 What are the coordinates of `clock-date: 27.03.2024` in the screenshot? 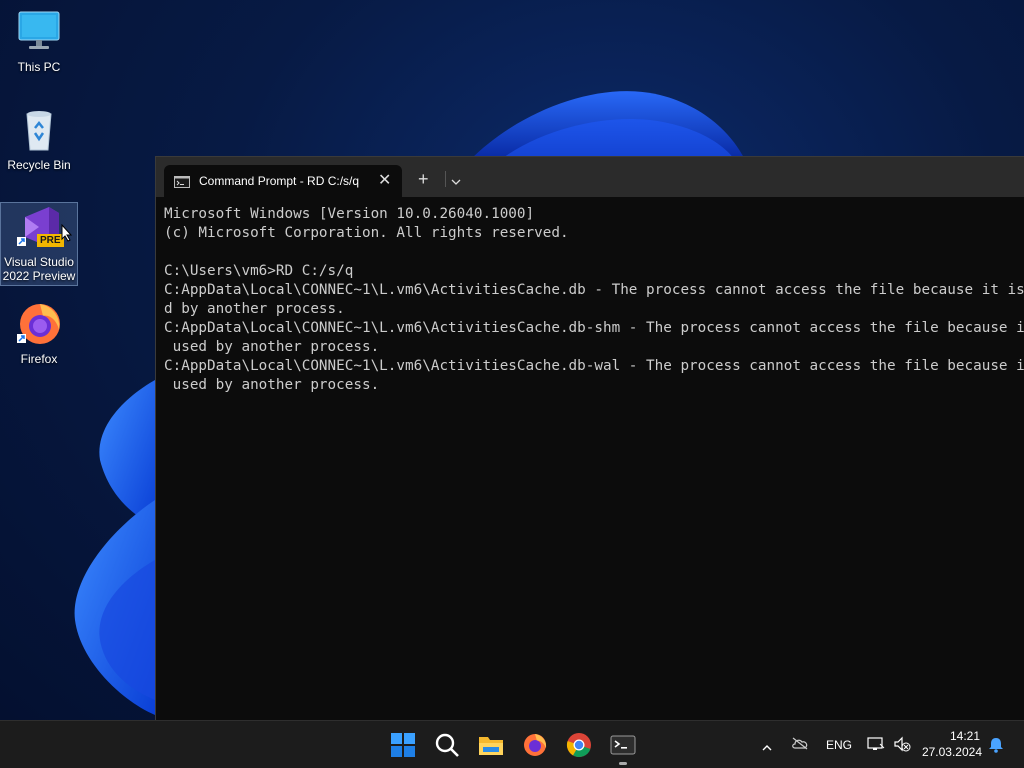 It's located at (951, 752).